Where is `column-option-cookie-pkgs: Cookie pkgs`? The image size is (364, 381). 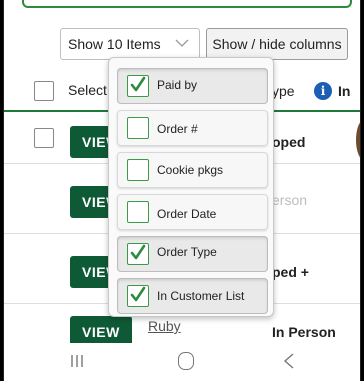 column-option-cookie-pkgs: Cookie pkgs is located at coordinates (192, 170).